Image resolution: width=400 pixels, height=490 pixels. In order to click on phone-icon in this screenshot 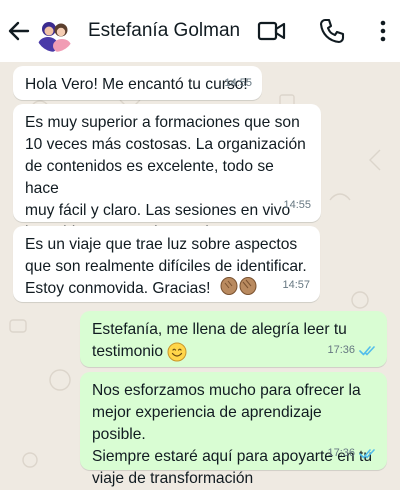, I will do `click(332, 31)`.